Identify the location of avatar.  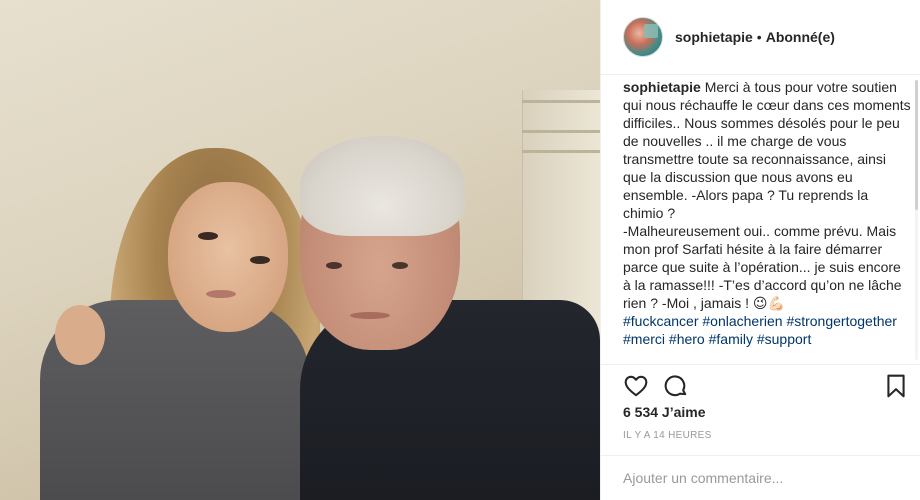
(643, 37).